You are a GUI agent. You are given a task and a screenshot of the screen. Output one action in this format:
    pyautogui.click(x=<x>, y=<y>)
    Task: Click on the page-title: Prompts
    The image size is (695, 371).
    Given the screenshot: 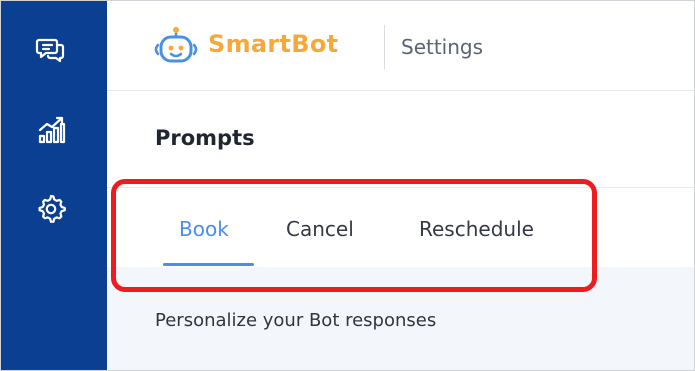 What is the action you would take?
    pyautogui.click(x=205, y=138)
    